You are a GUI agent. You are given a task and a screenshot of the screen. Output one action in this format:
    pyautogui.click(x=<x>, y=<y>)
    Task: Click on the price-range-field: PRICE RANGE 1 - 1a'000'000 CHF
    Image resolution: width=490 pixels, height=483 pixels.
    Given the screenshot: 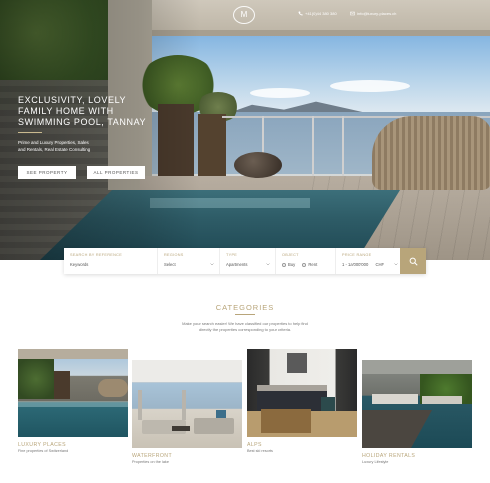 What is the action you would take?
    pyautogui.click(x=368, y=261)
    